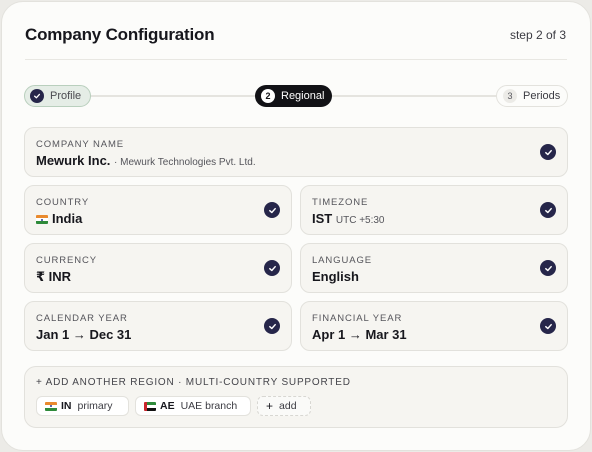 This screenshot has height=452, width=592. I want to click on region-chip-ae: AE UAE branch, so click(193, 406).